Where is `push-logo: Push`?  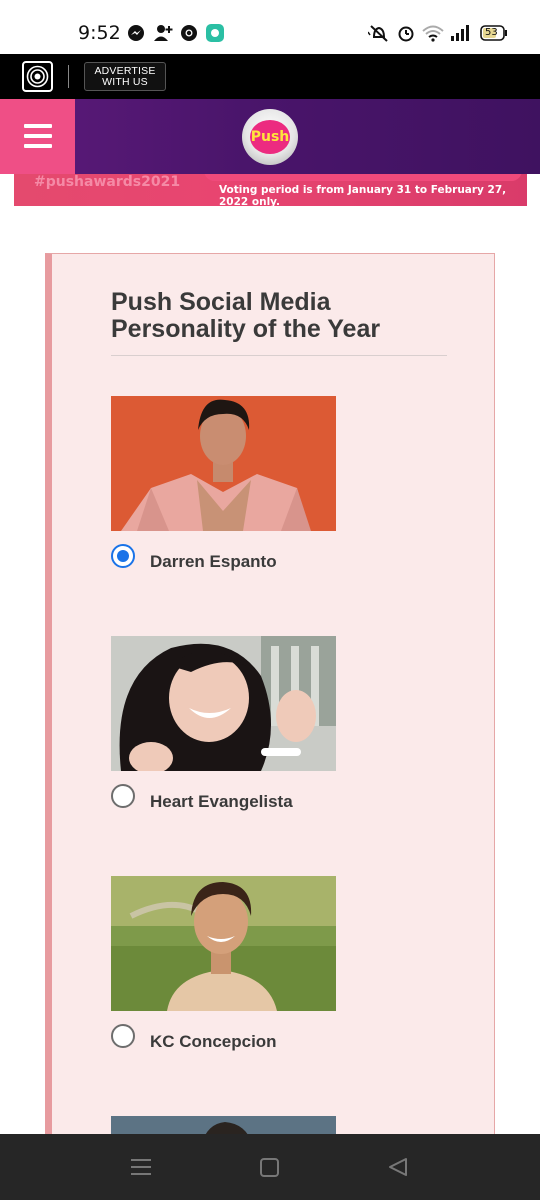 push-logo: Push is located at coordinates (270, 137).